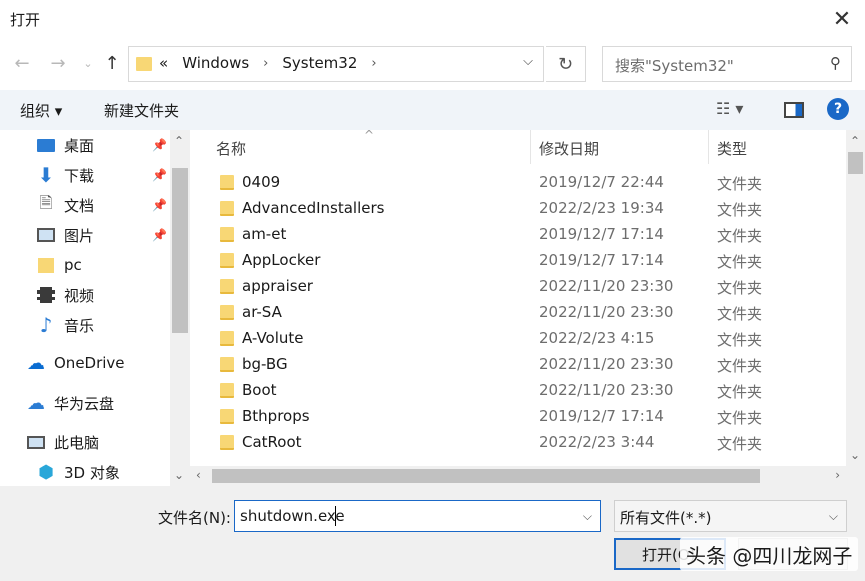 Image resolution: width=865 pixels, height=581 pixels. Describe the element at coordinates (518, 313) in the screenshot. I see `file-row: ar-SA 2022/11/20 23:30 文件夹` at that location.